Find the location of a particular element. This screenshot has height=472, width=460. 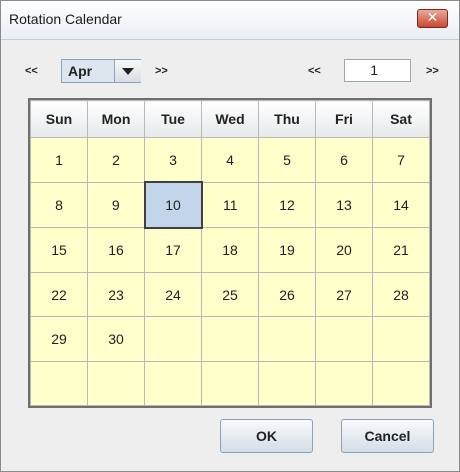

day-cell: 21 is located at coordinates (401, 250).